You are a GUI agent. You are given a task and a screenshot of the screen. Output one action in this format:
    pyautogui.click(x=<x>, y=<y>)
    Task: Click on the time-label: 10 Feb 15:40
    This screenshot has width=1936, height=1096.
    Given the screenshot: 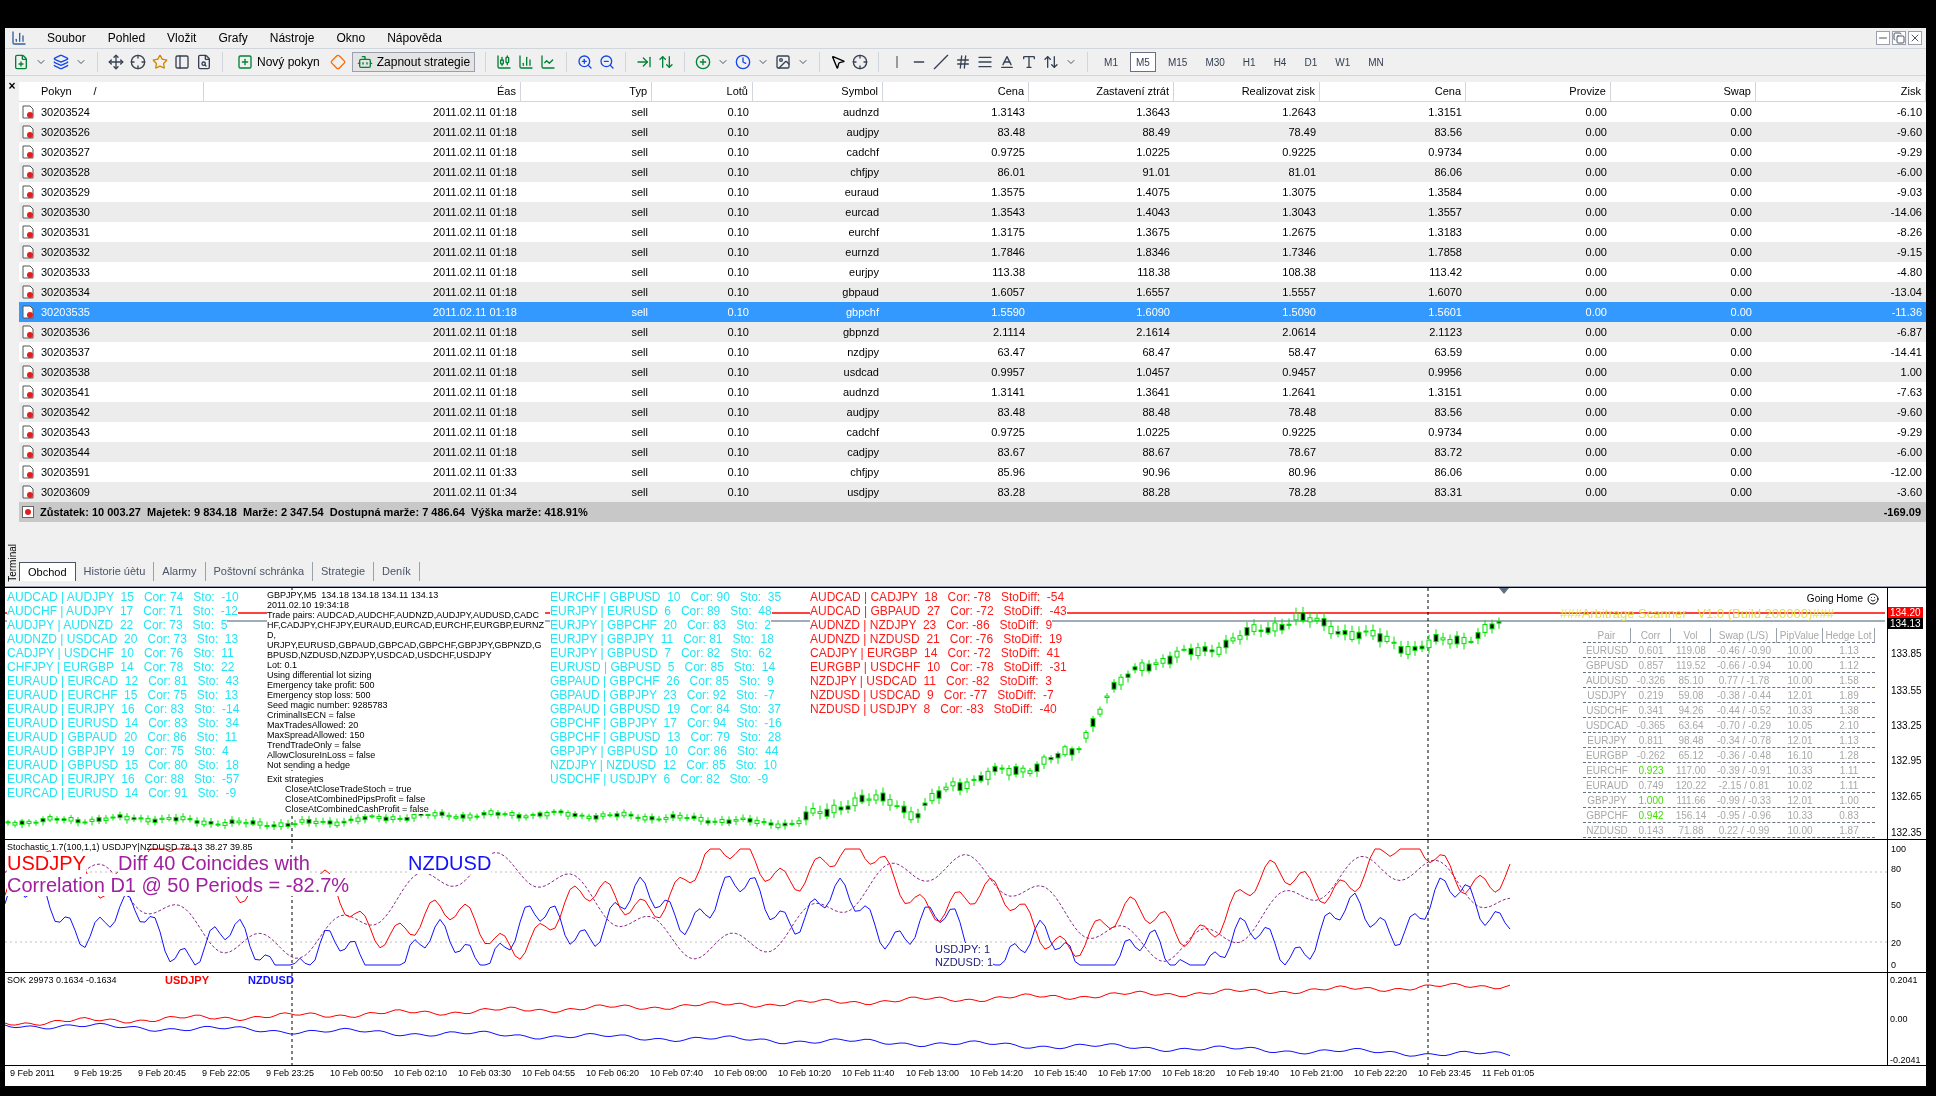 What is the action you would take?
    pyautogui.click(x=1061, y=1074)
    